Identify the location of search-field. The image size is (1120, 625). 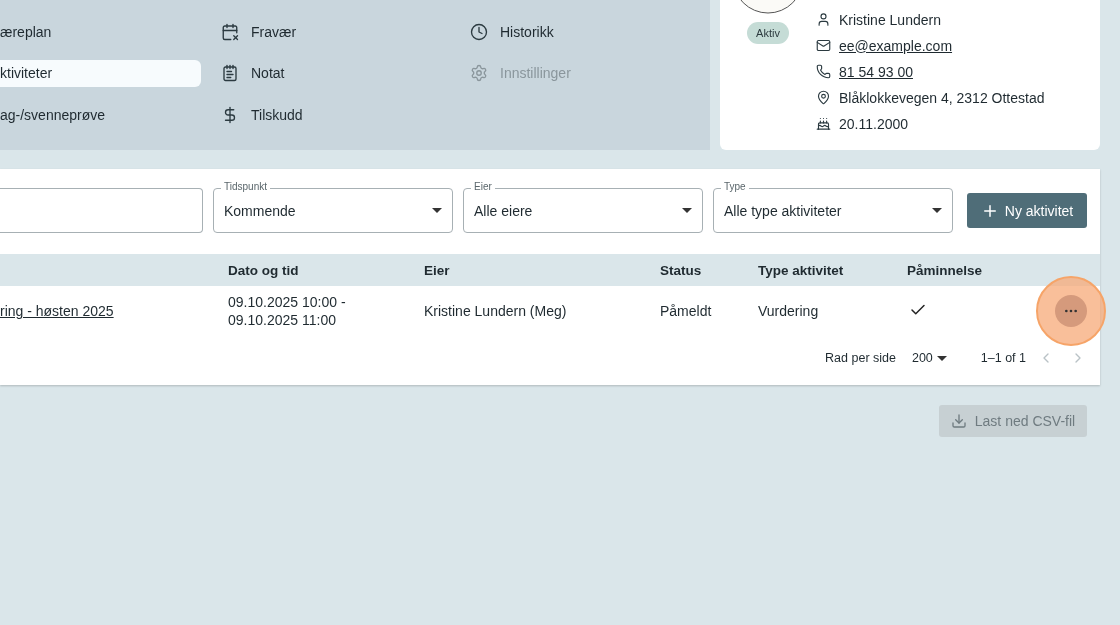
(101, 210).